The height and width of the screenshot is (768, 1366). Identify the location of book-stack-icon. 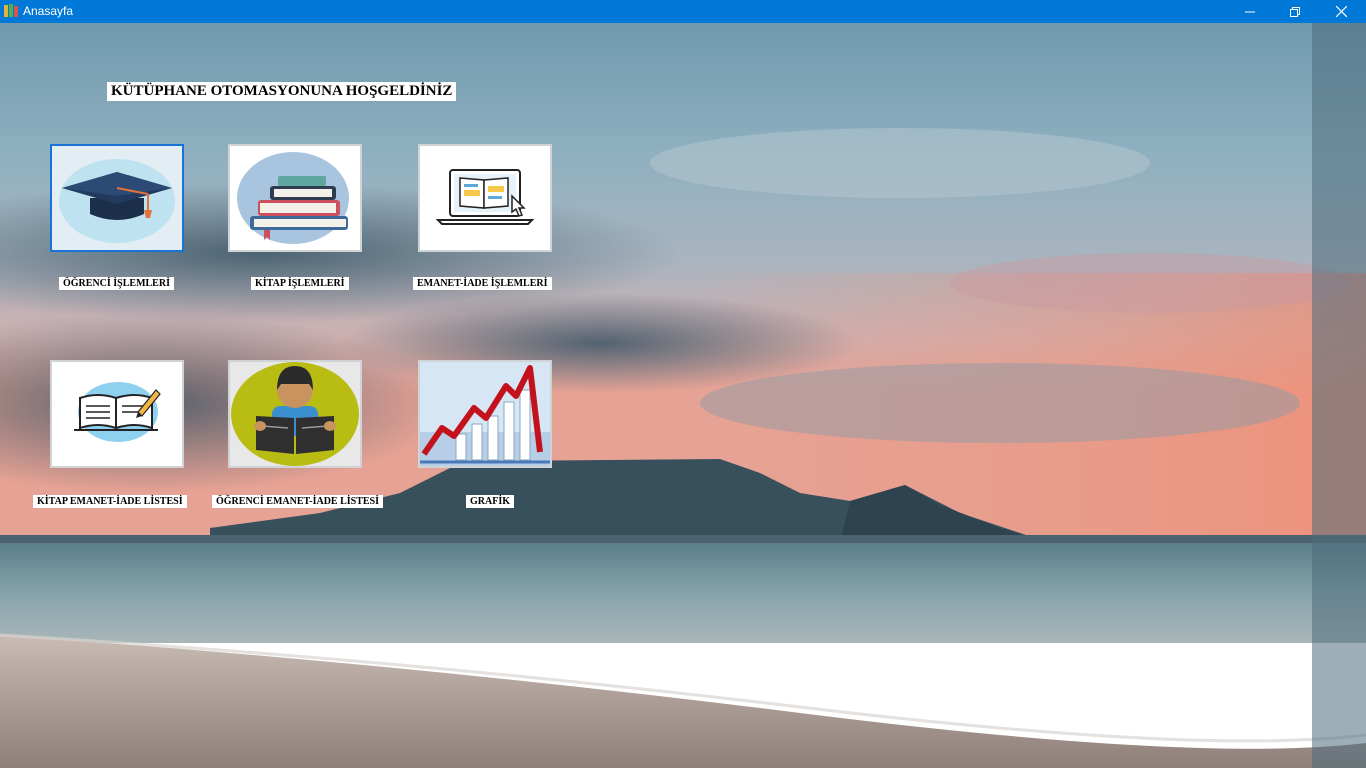
(295, 198).